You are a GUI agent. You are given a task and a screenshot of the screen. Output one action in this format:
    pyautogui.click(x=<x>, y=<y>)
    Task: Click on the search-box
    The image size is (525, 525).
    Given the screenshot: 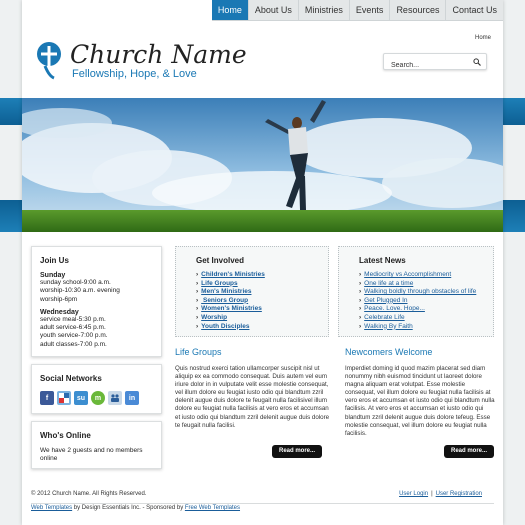 What is the action you would take?
    pyautogui.click(x=435, y=63)
    